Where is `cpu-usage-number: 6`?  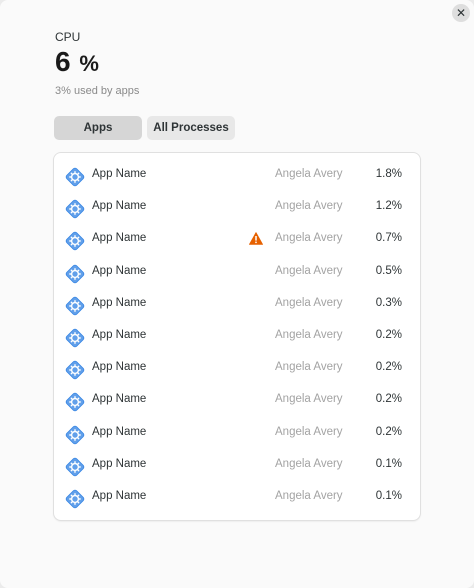
cpu-usage-number: 6 is located at coordinates (63, 61).